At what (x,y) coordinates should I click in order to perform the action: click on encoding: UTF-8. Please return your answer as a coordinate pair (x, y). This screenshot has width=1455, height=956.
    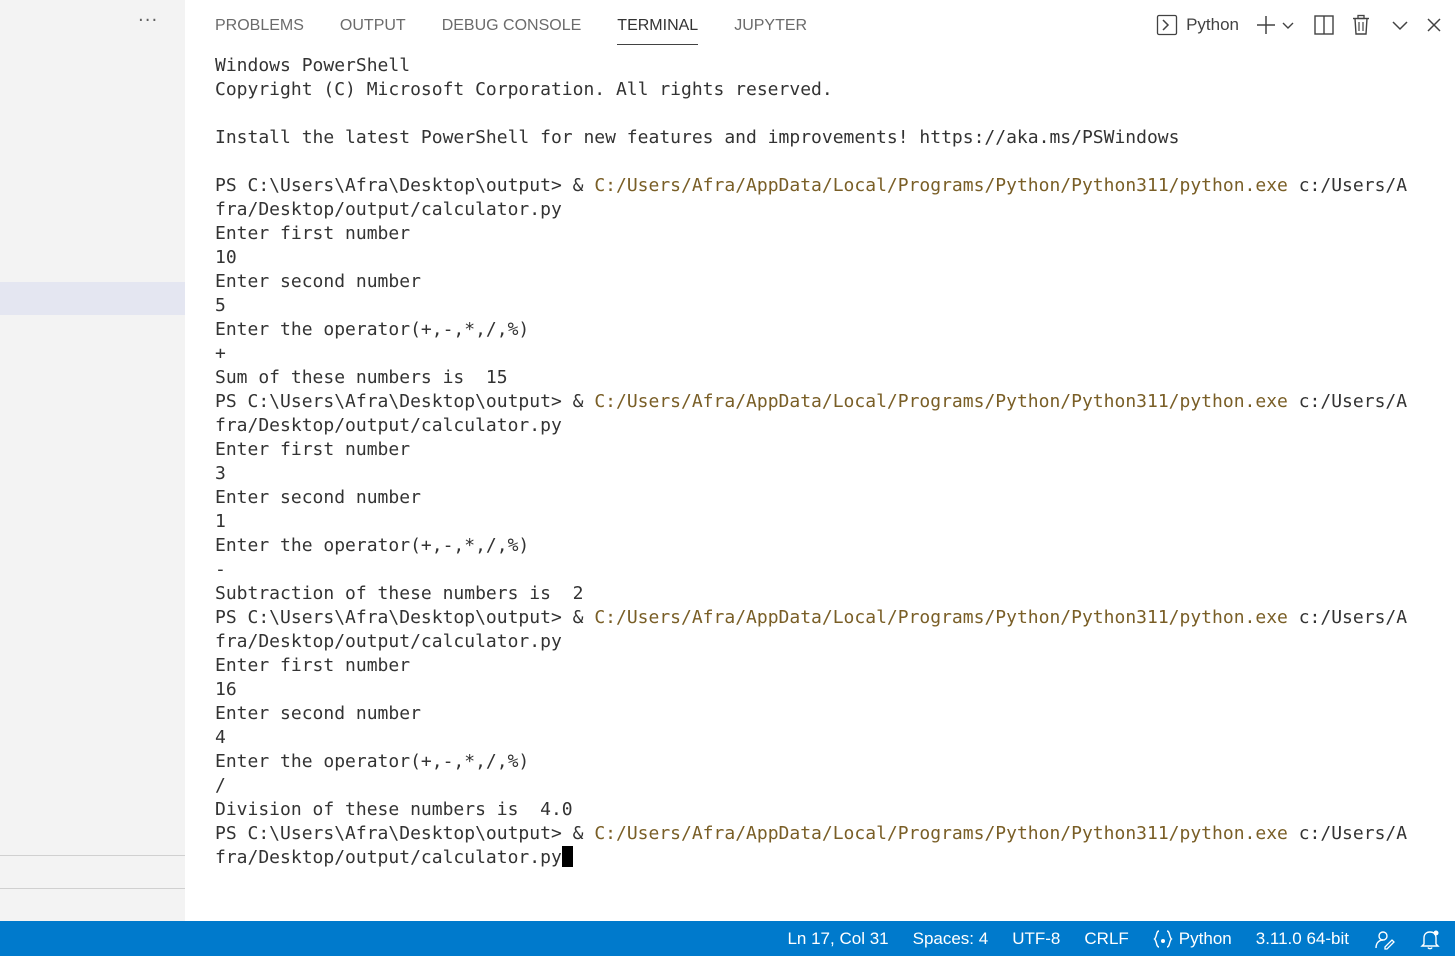
    Looking at the image, I should click on (1036, 939).